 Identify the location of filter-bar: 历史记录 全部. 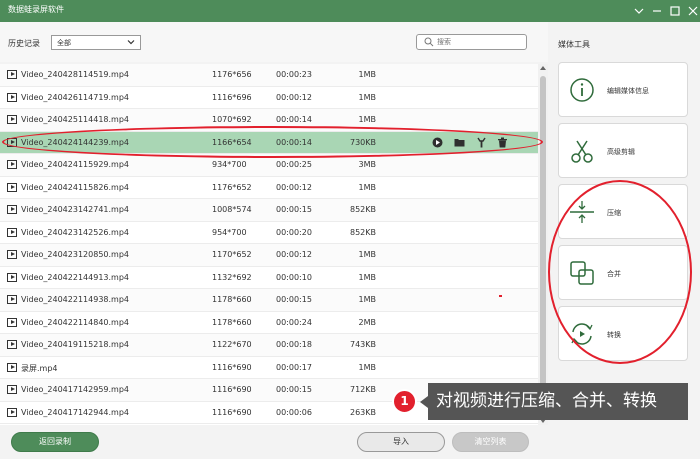
(274, 42).